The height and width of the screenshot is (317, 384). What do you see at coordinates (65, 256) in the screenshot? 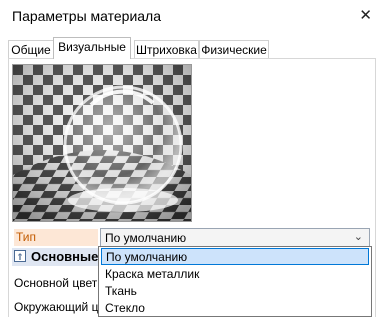
I see `section-title: Основные` at bounding box center [65, 256].